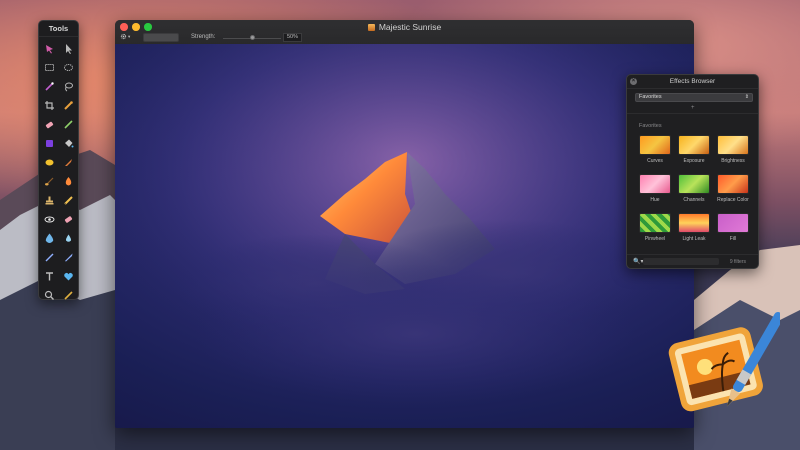 The height and width of the screenshot is (450, 800). I want to click on effect-tile: Fill, so click(733, 227).